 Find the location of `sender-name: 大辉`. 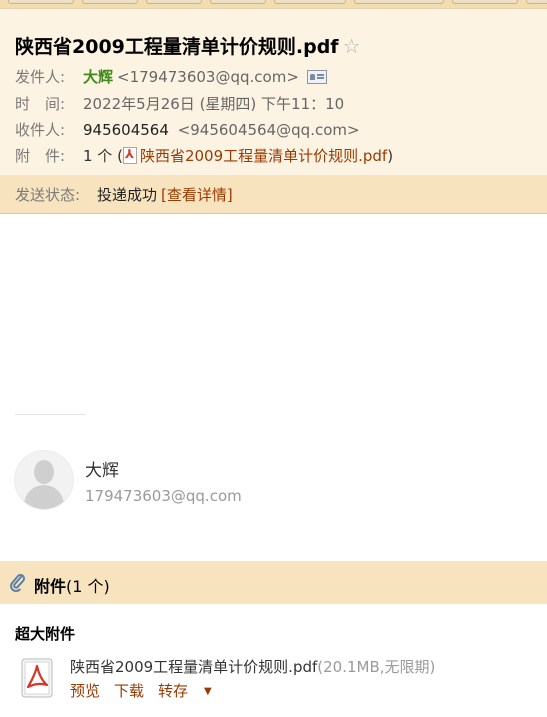

sender-name: 大辉 is located at coordinates (98, 77).